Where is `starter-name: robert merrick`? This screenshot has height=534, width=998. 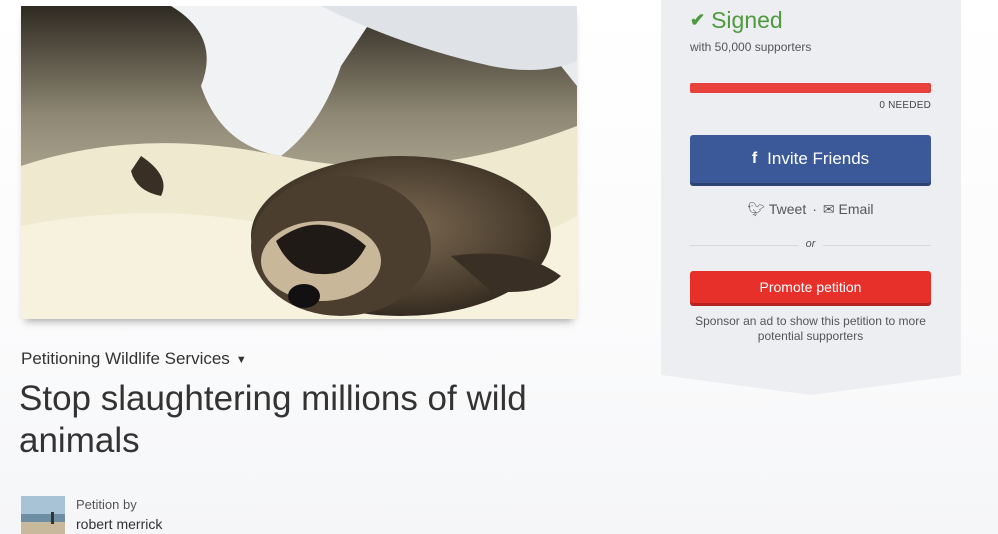
starter-name: robert merrick is located at coordinates (119, 524).